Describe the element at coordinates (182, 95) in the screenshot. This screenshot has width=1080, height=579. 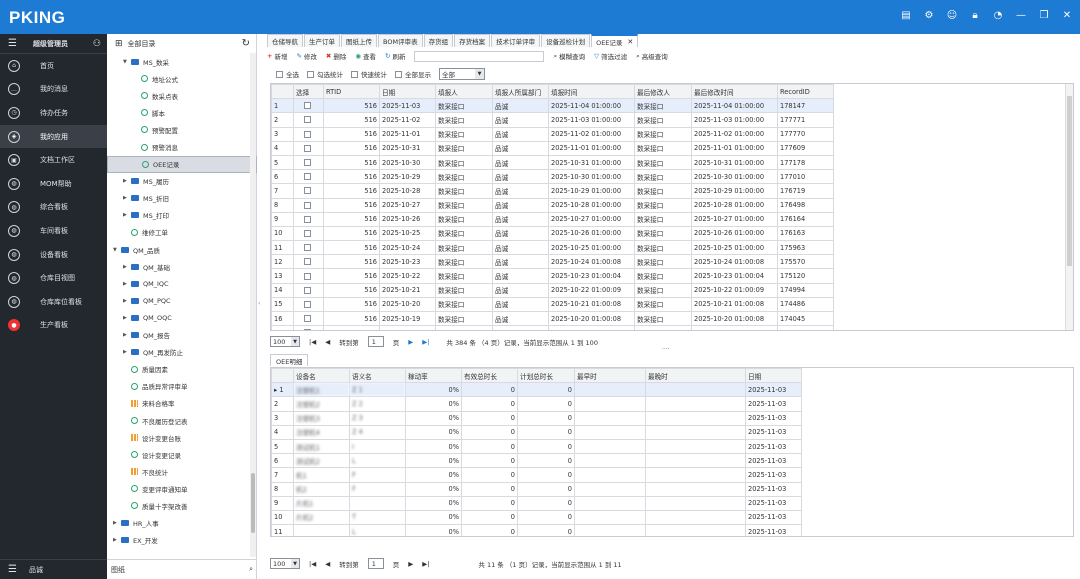
I see `tree-node: 数采点表` at that location.